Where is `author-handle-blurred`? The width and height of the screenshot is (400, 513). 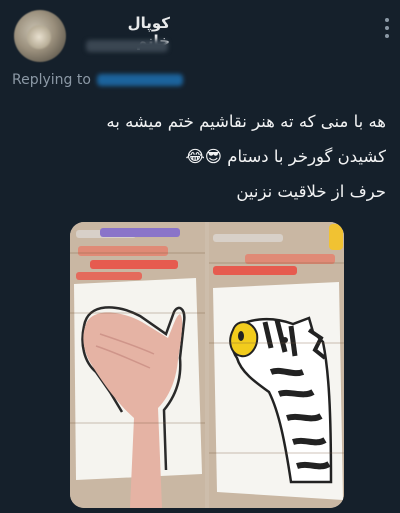
author-handle-blurred is located at coordinates (127, 46).